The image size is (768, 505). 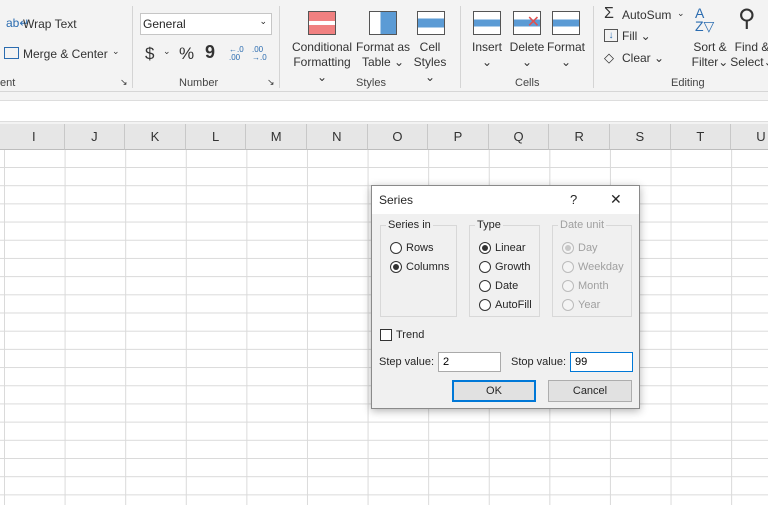 I want to click on column-header-o: O, so click(x=398, y=137).